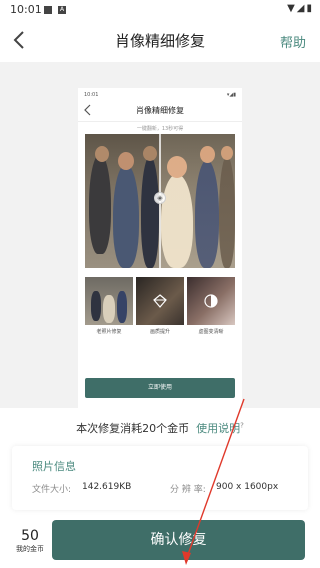 Image resolution: width=320 pixels, height=568 pixels. What do you see at coordinates (178, 540) in the screenshot?
I see `confirm-repair-button: 确认修复` at bounding box center [178, 540].